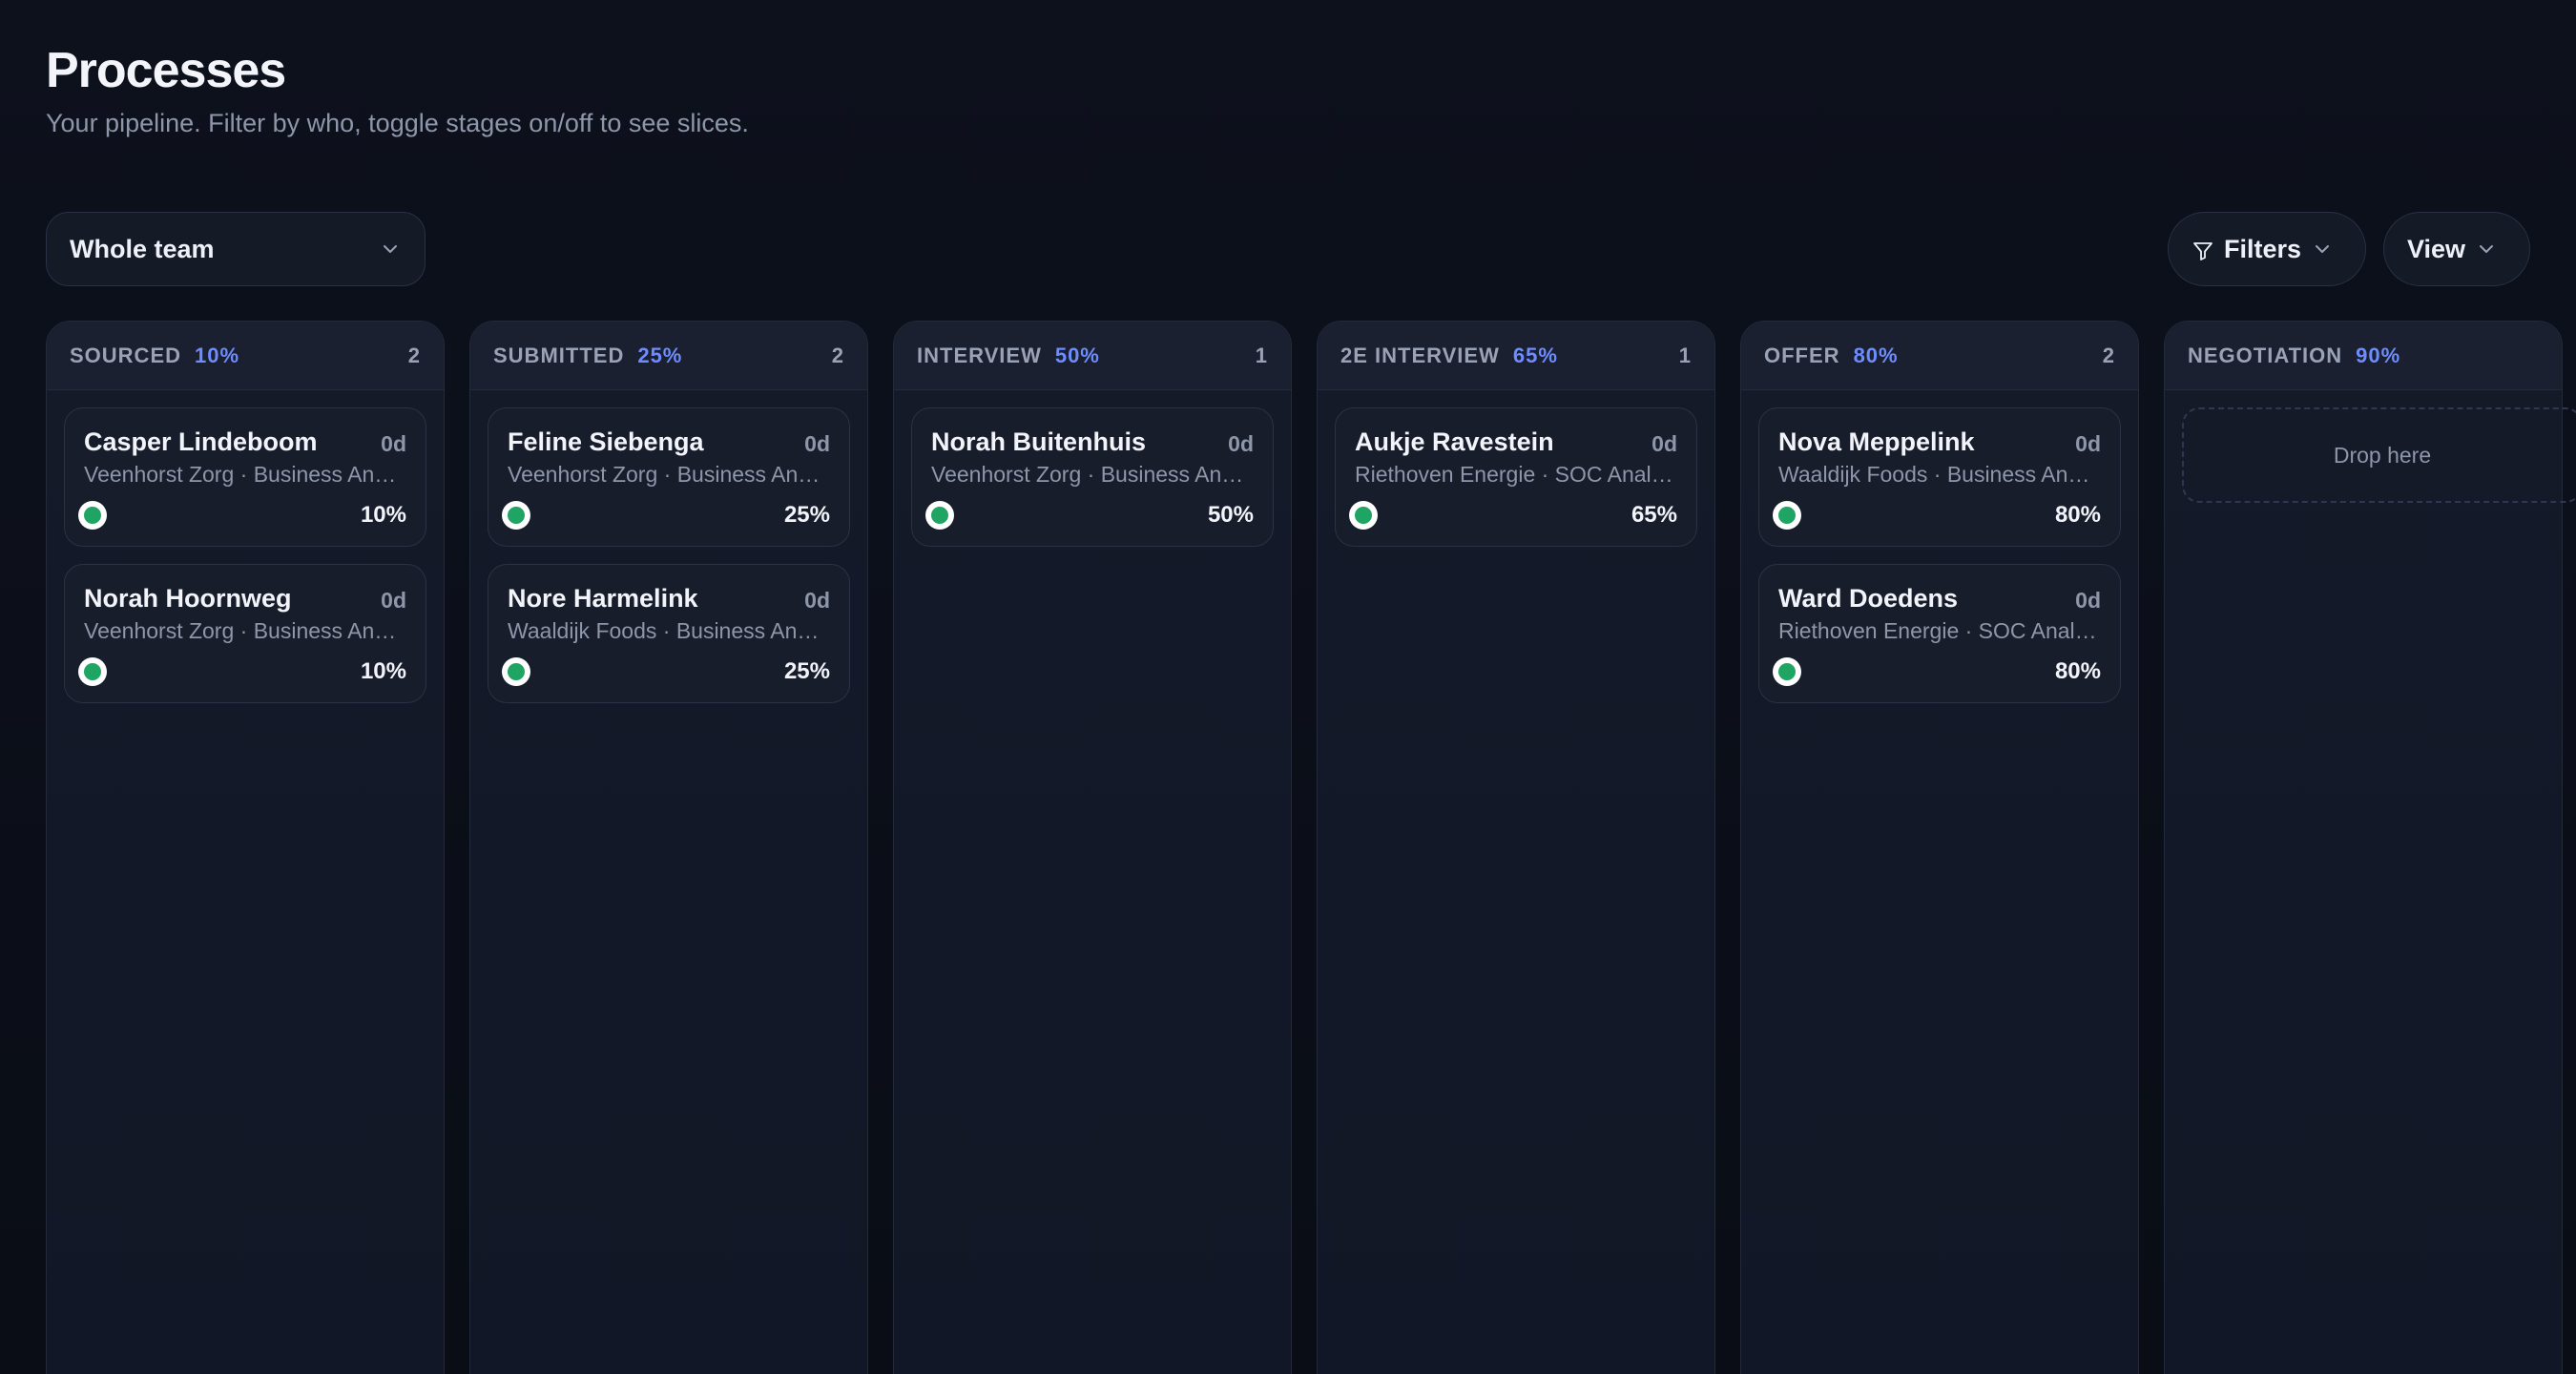 The width and height of the screenshot is (2576, 1374). Describe the element at coordinates (126, 355) in the screenshot. I see `stage-name: SOURCED` at that location.